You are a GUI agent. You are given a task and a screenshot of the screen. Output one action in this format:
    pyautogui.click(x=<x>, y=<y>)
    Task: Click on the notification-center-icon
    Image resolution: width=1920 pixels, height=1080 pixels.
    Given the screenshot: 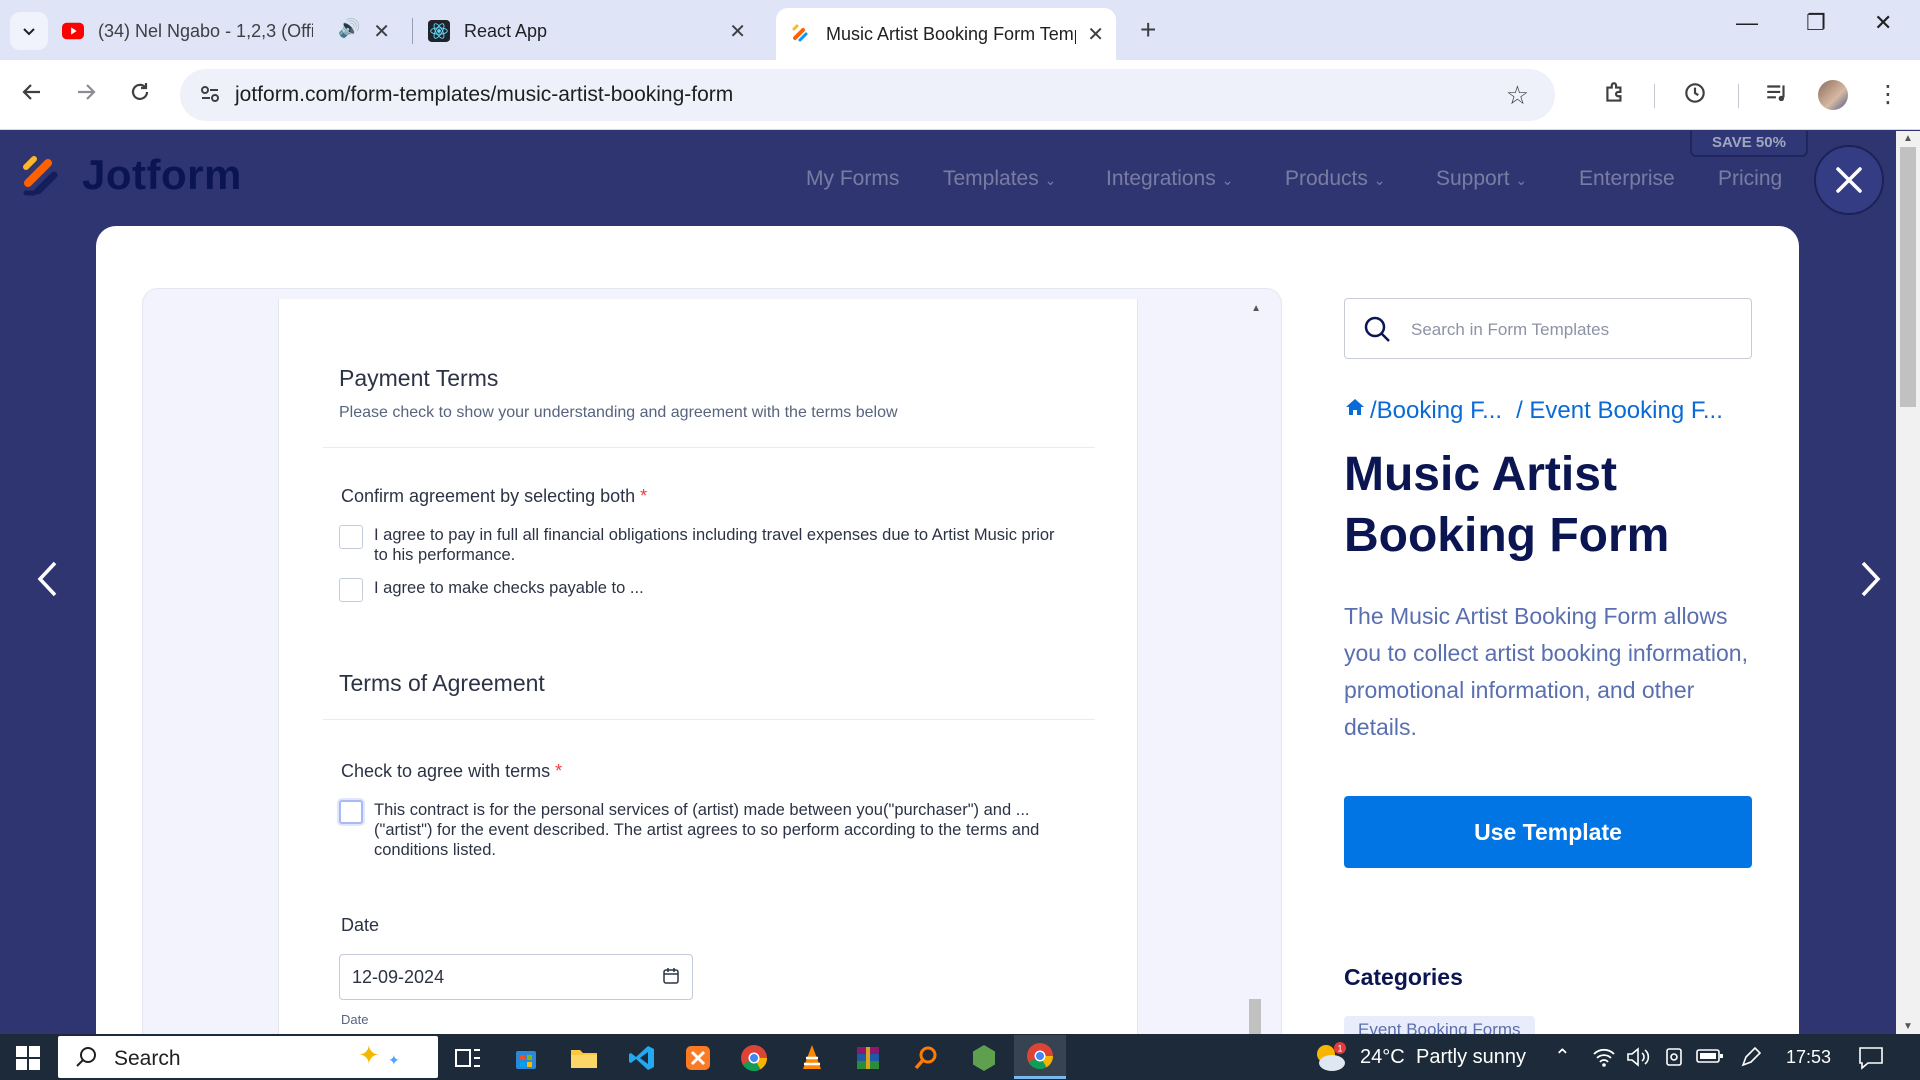 What is the action you would take?
    pyautogui.click(x=1871, y=1061)
    